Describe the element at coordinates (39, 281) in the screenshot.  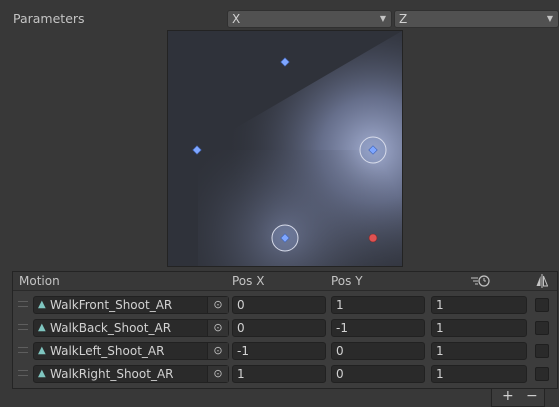
I see `header-motion: Motion` at that location.